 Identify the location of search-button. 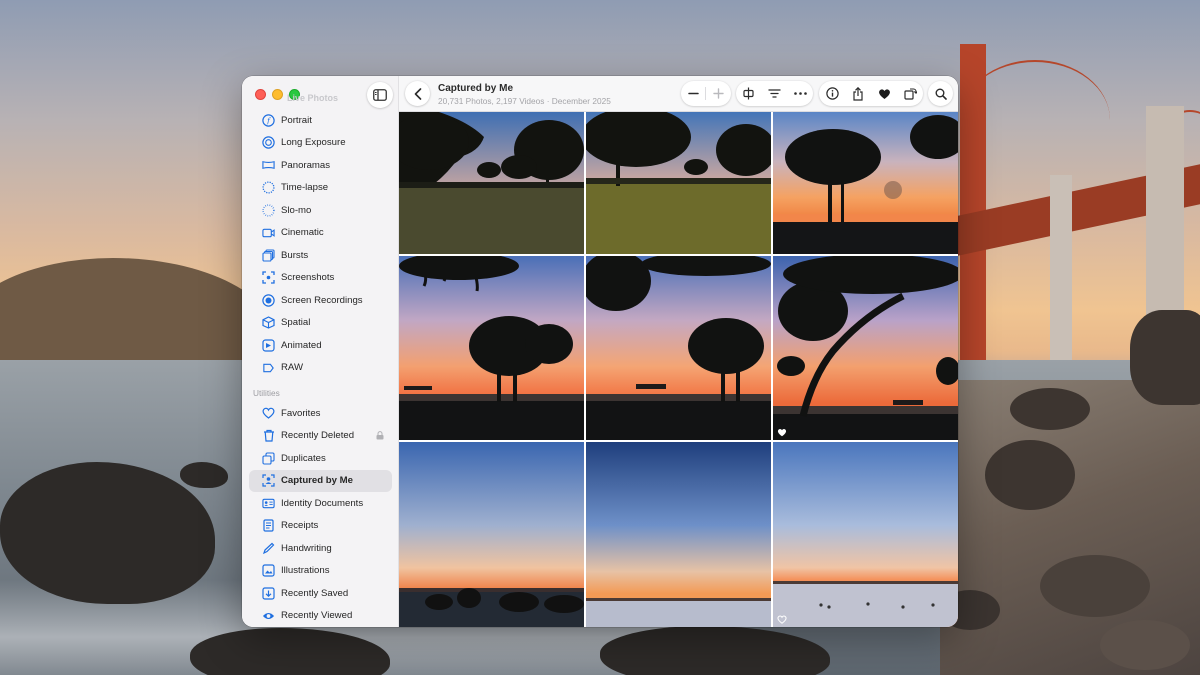
(940, 93).